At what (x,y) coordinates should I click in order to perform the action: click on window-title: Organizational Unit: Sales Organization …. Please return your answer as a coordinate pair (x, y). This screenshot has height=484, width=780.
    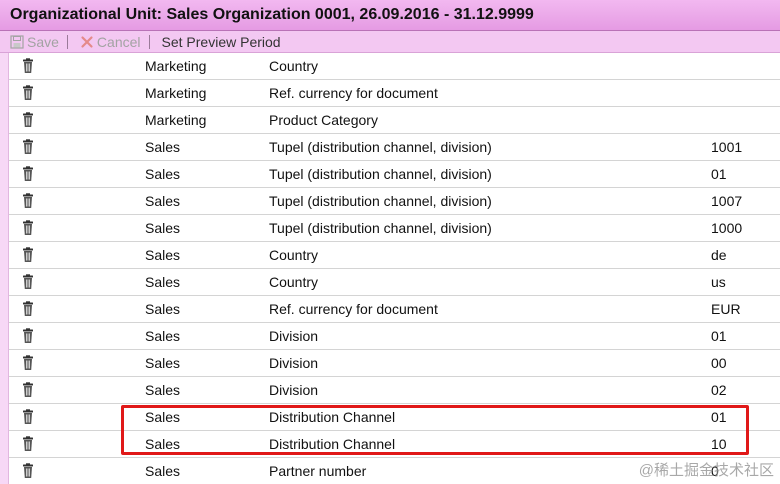
    Looking at the image, I should click on (272, 14).